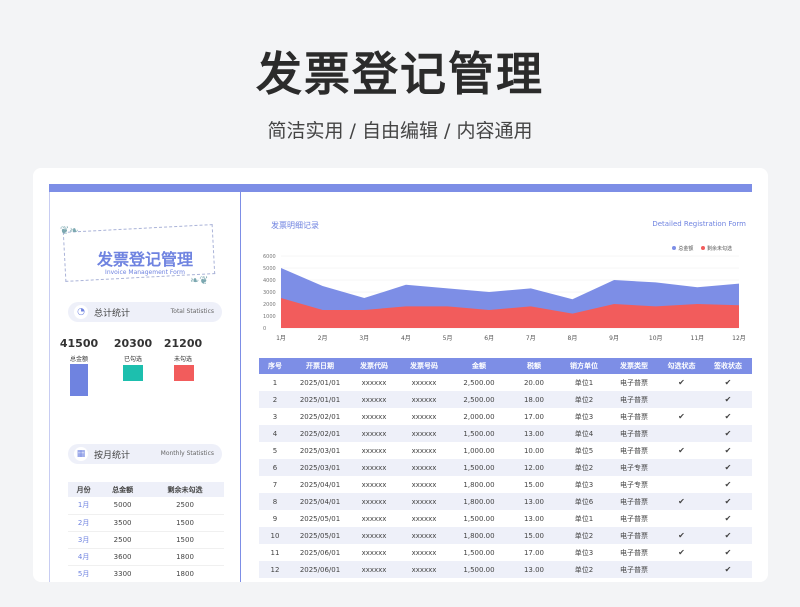 The height and width of the screenshot is (607, 800). What do you see at coordinates (320, 450) in the screenshot?
I see `table-cell: 2025/03/01` at bounding box center [320, 450].